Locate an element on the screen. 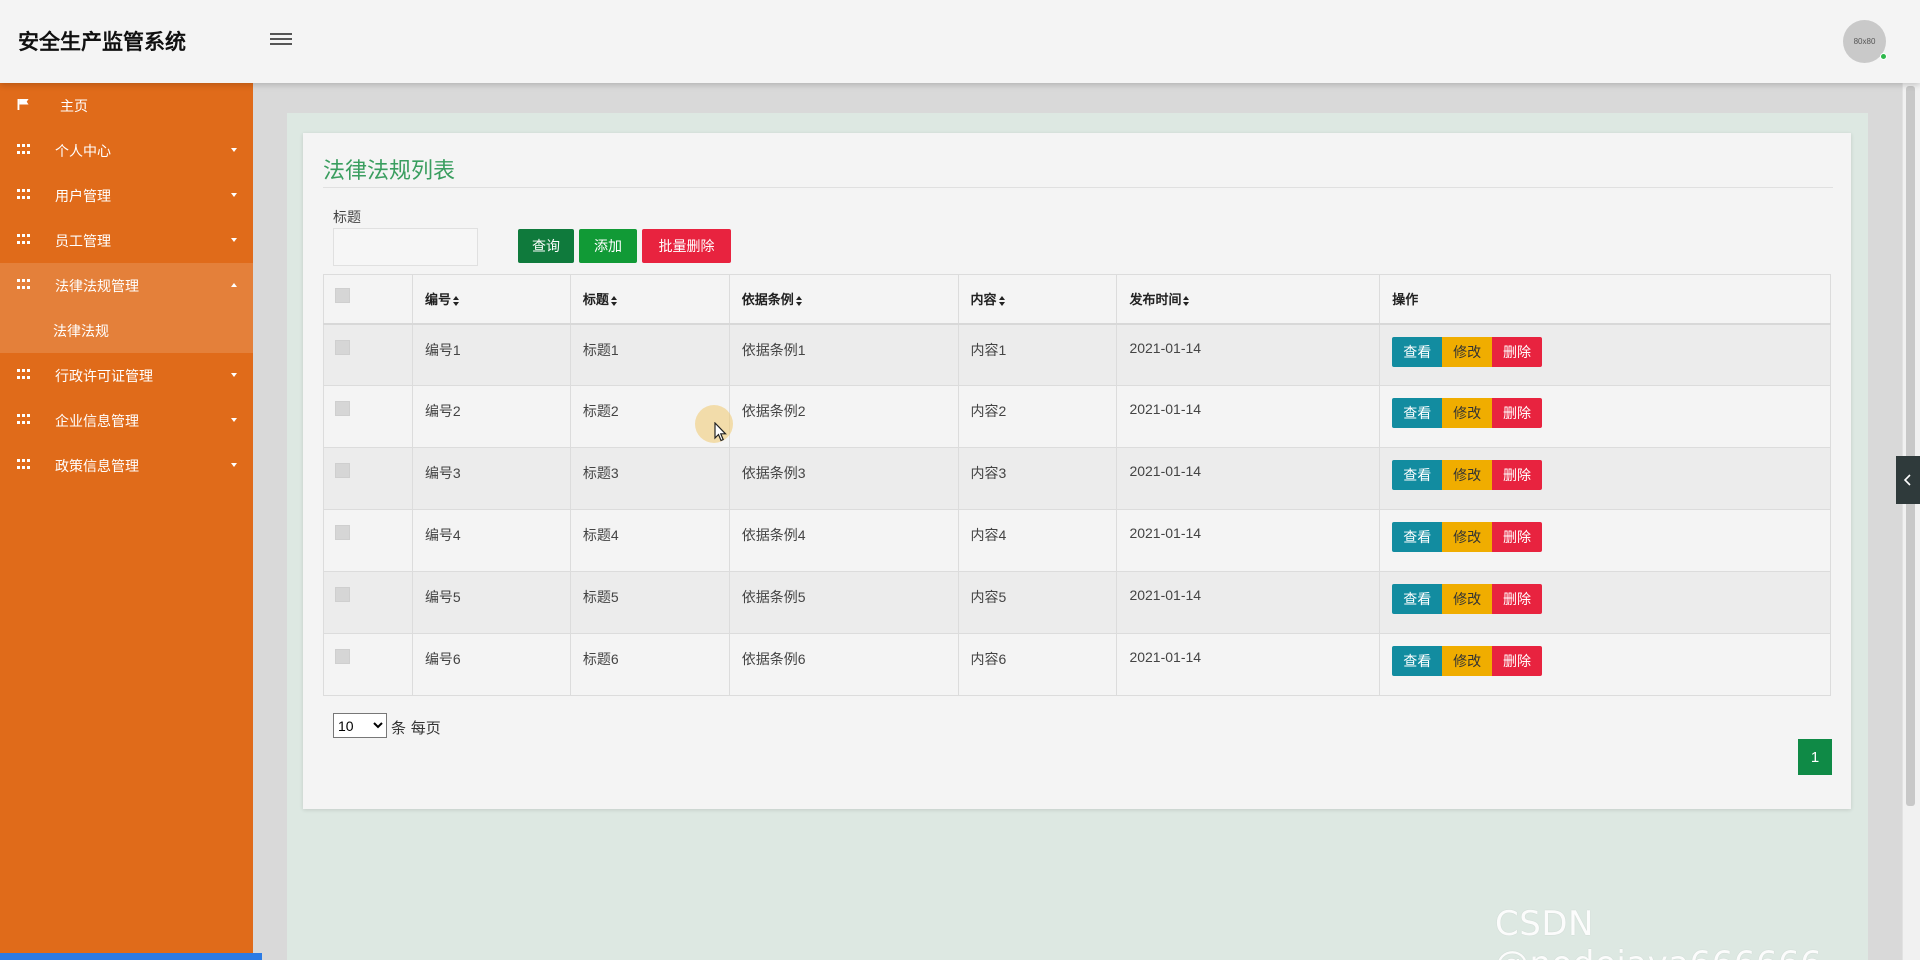  title-search-input is located at coordinates (405, 247).